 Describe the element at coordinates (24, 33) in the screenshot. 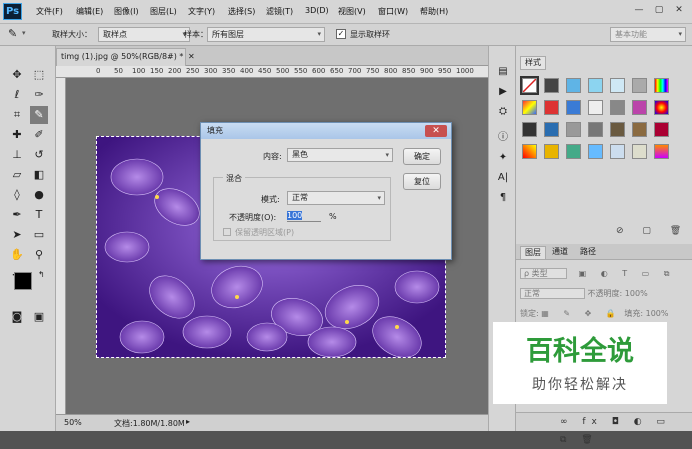

I see `chevron-down-icon: ▾` at that location.